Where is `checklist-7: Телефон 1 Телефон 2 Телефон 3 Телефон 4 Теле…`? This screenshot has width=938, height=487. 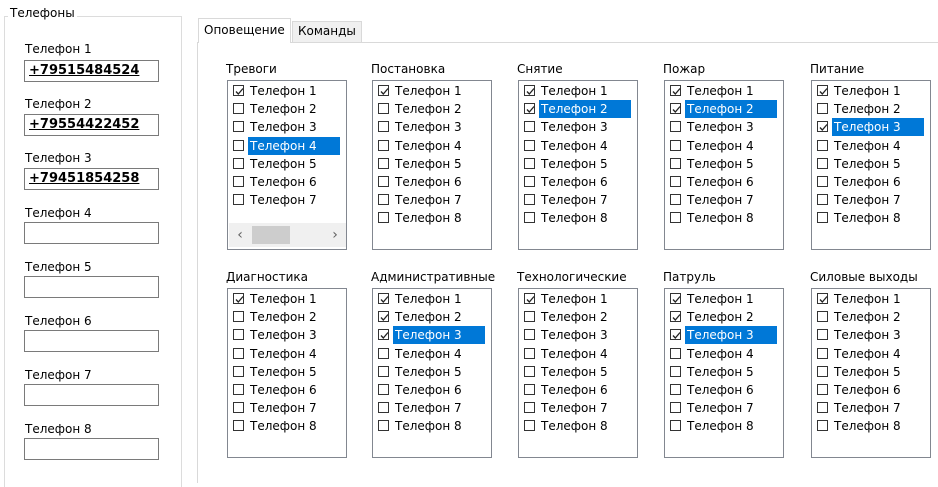 checklist-7: Телефон 1 Телефон 2 Телефон 3 Телефон 4 Теле… is located at coordinates (432, 373).